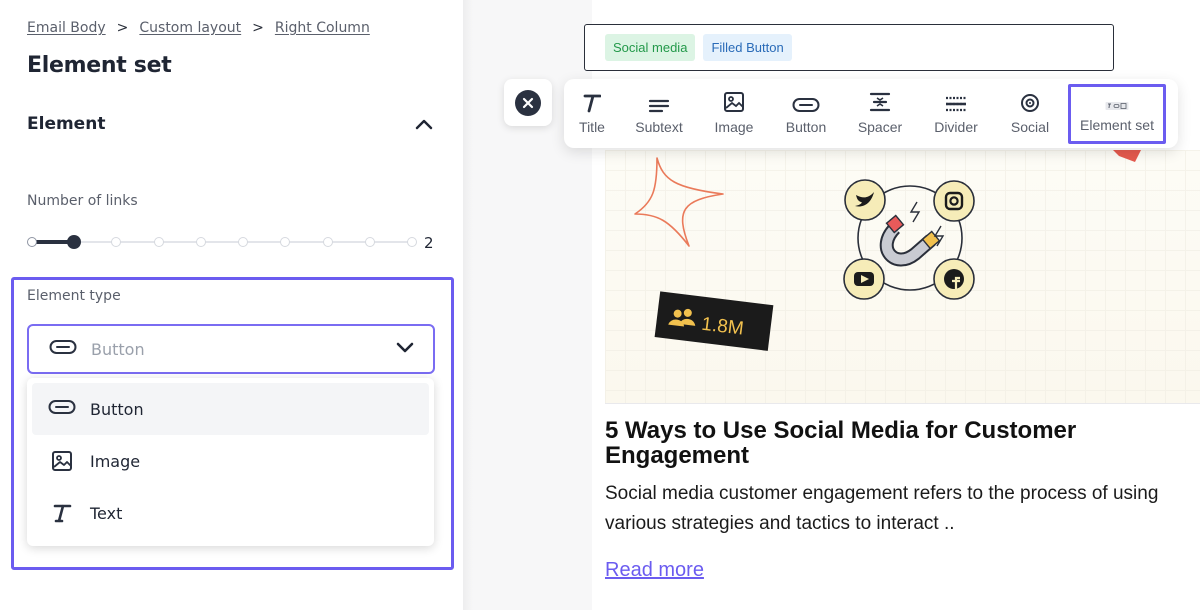  What do you see at coordinates (880, 99) in the screenshot?
I see `spacer-icon` at bounding box center [880, 99].